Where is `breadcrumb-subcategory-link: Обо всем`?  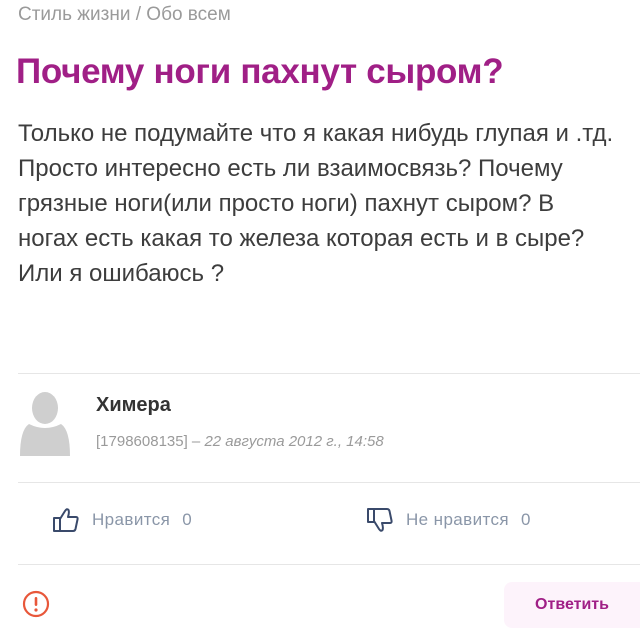 breadcrumb-subcategory-link: Обо всем is located at coordinates (188, 14).